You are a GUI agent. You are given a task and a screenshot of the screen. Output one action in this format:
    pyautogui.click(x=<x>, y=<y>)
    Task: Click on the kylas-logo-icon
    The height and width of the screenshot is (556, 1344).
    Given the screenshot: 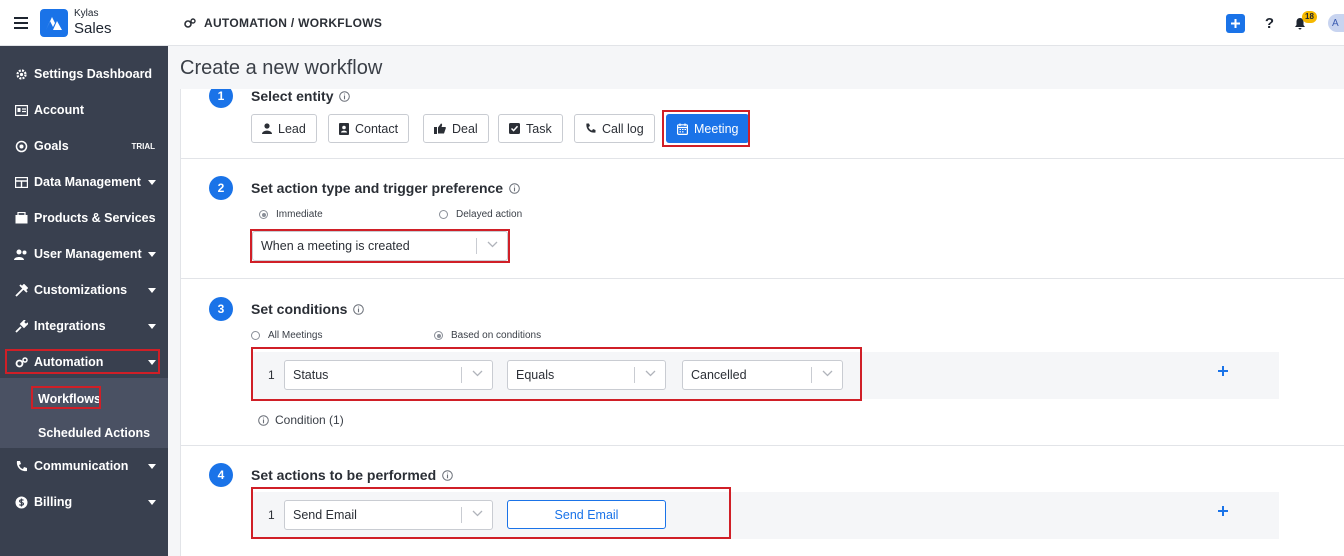 What is the action you would take?
    pyautogui.click(x=54, y=22)
    